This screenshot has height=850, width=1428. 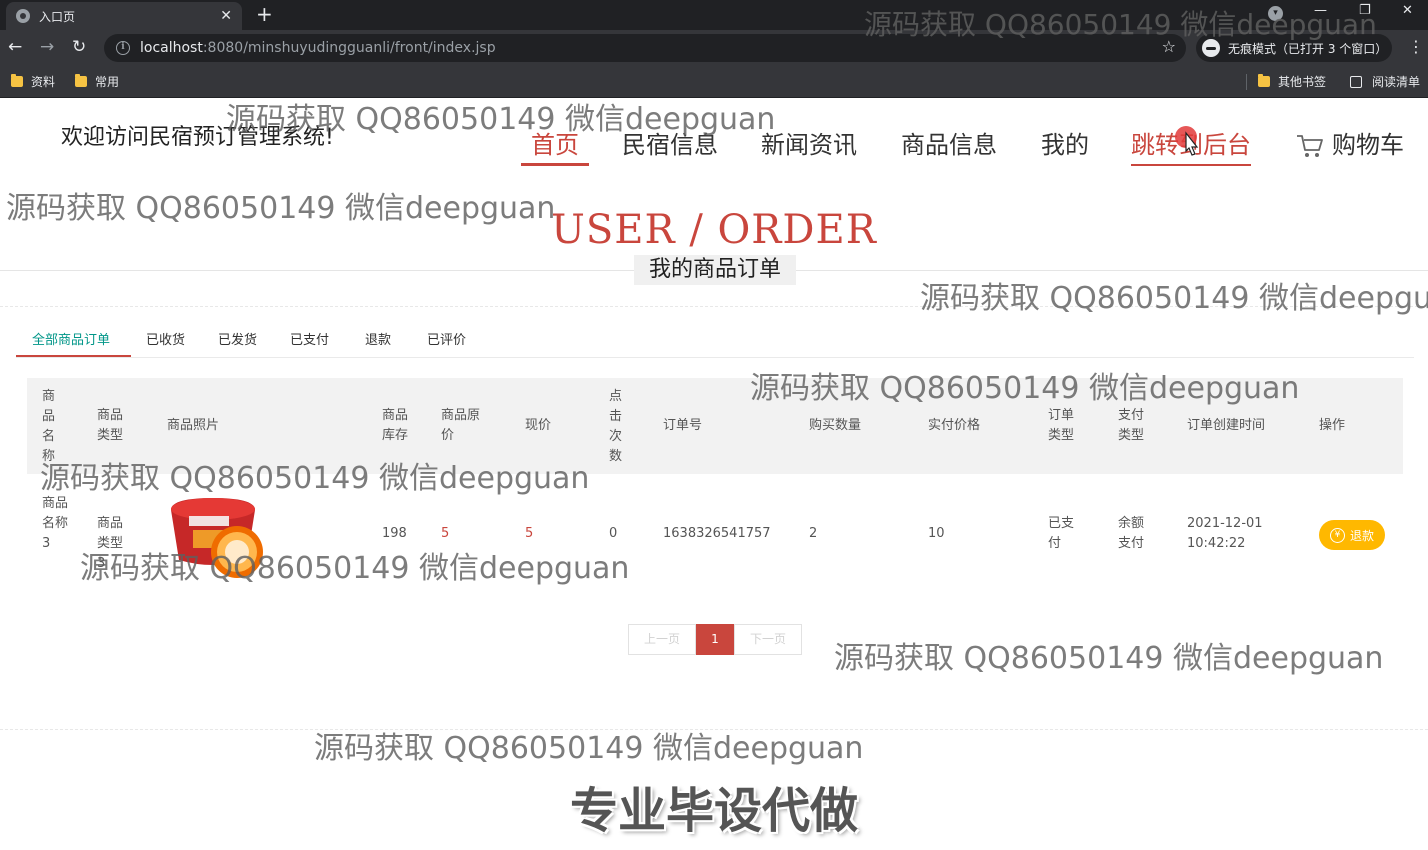 What do you see at coordinates (237, 338) in the screenshot?
I see `tab-shipped: 已发货` at bounding box center [237, 338].